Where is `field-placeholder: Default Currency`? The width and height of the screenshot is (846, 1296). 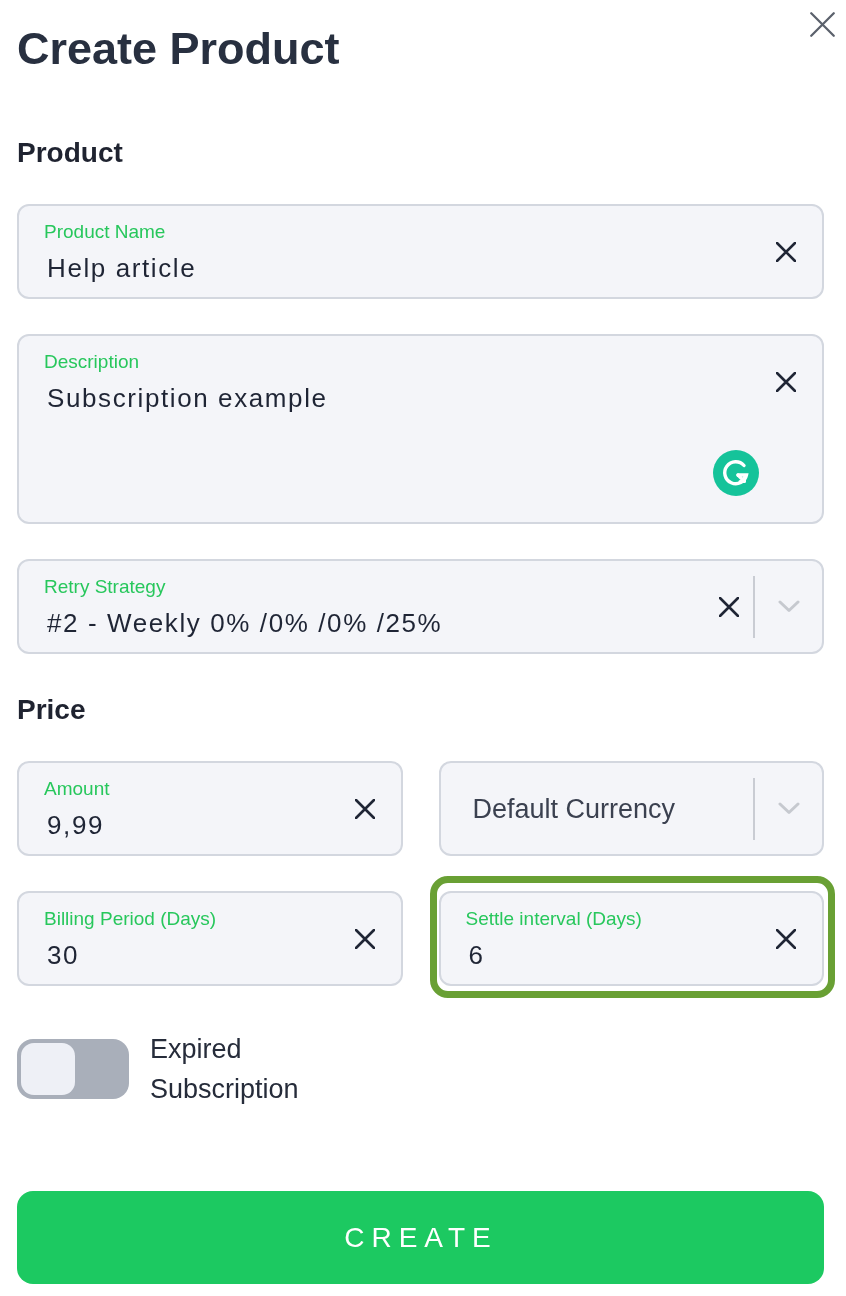
field-placeholder: Default Currency is located at coordinates (574, 808).